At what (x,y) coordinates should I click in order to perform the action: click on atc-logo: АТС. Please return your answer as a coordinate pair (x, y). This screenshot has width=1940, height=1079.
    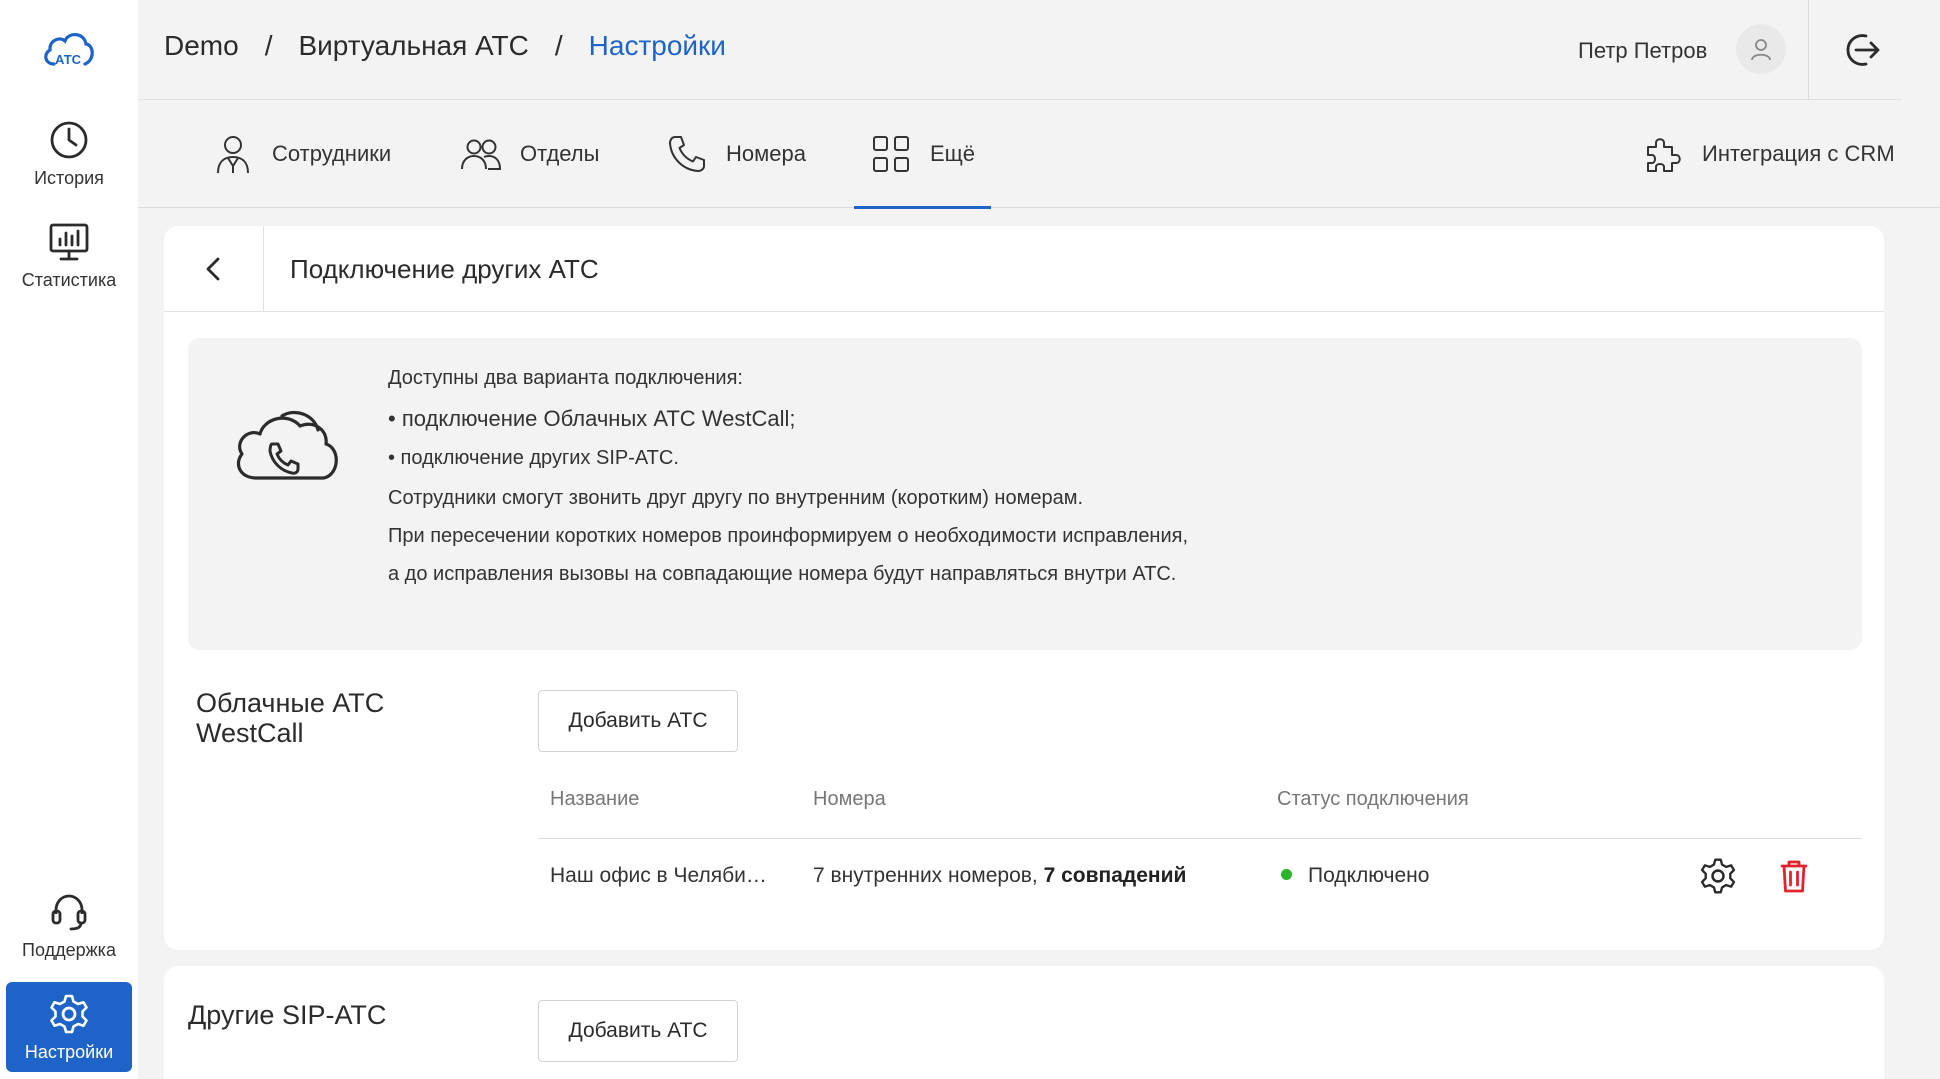
    Looking at the image, I should click on (68, 50).